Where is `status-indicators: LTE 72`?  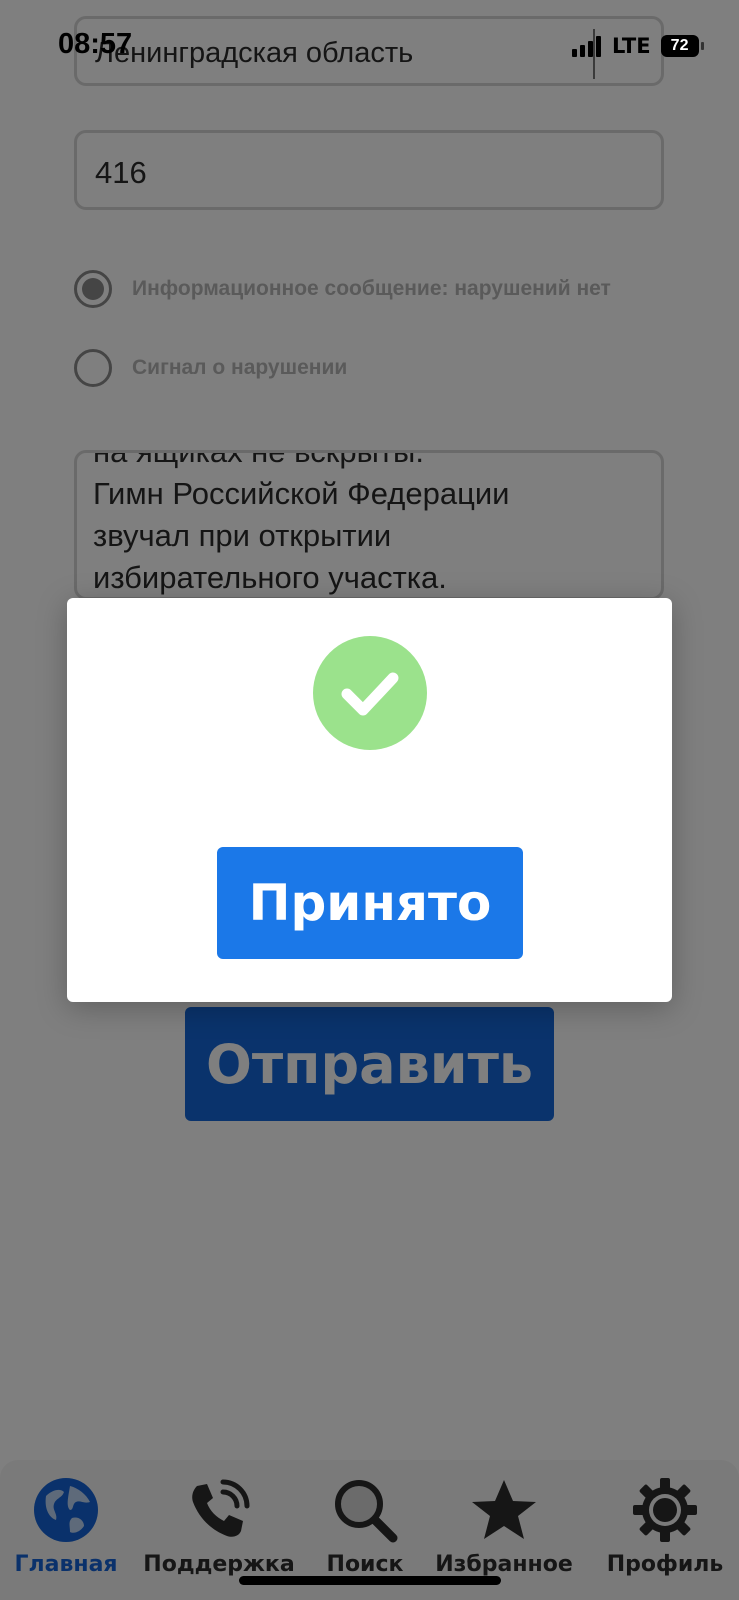
status-indicators: LTE 72 is located at coordinates (638, 46).